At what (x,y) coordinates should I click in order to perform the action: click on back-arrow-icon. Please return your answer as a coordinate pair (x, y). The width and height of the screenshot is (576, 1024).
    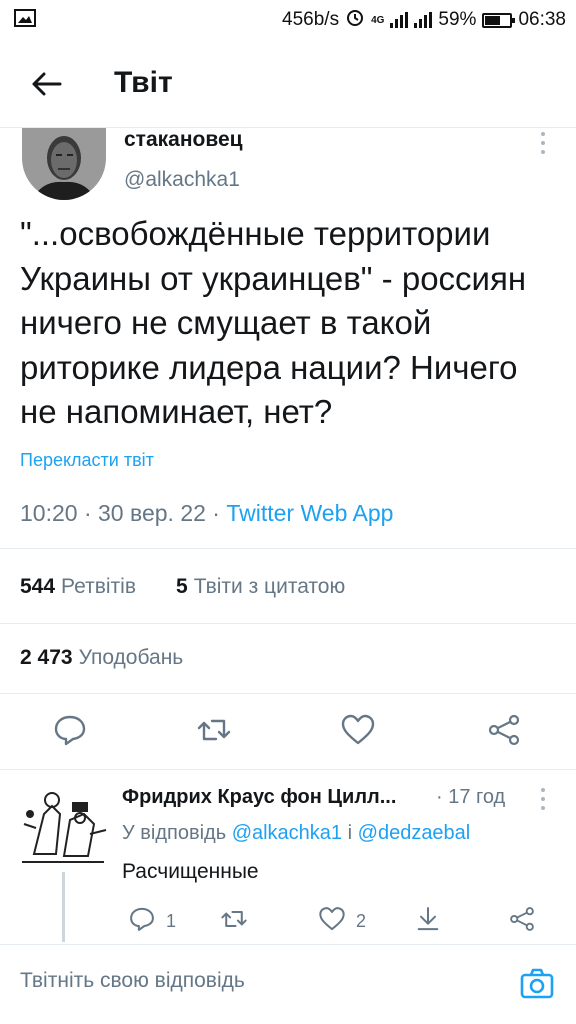
    Looking at the image, I should click on (46, 84).